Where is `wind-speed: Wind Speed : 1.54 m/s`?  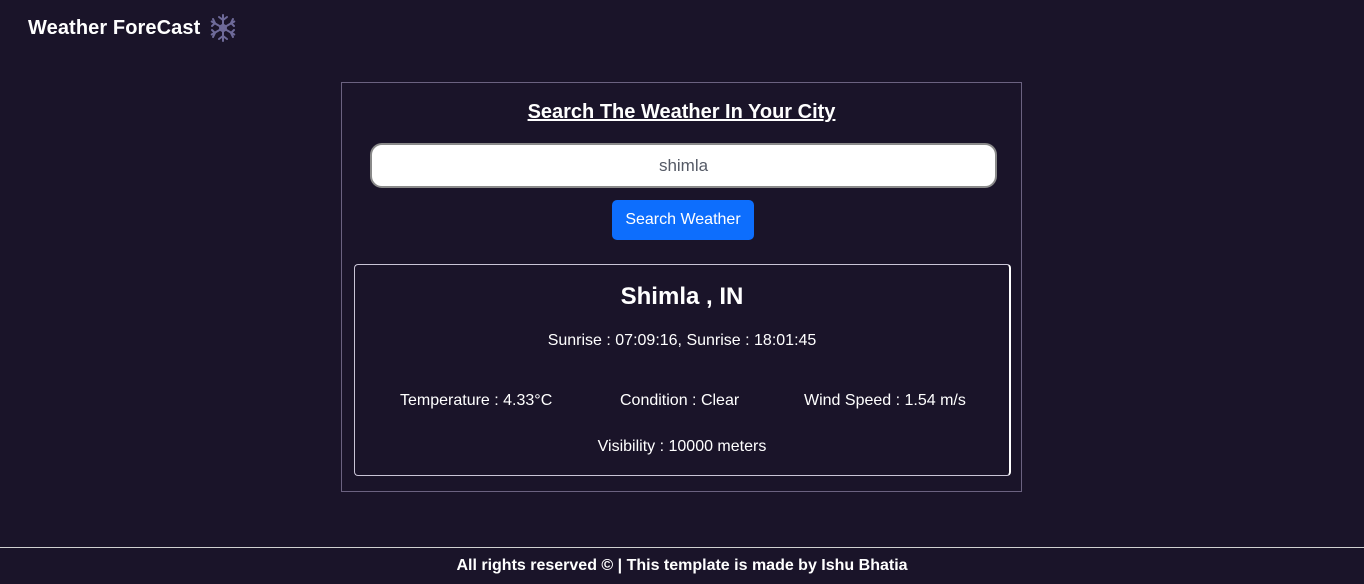
wind-speed: Wind Speed : 1.54 m/s is located at coordinates (885, 400).